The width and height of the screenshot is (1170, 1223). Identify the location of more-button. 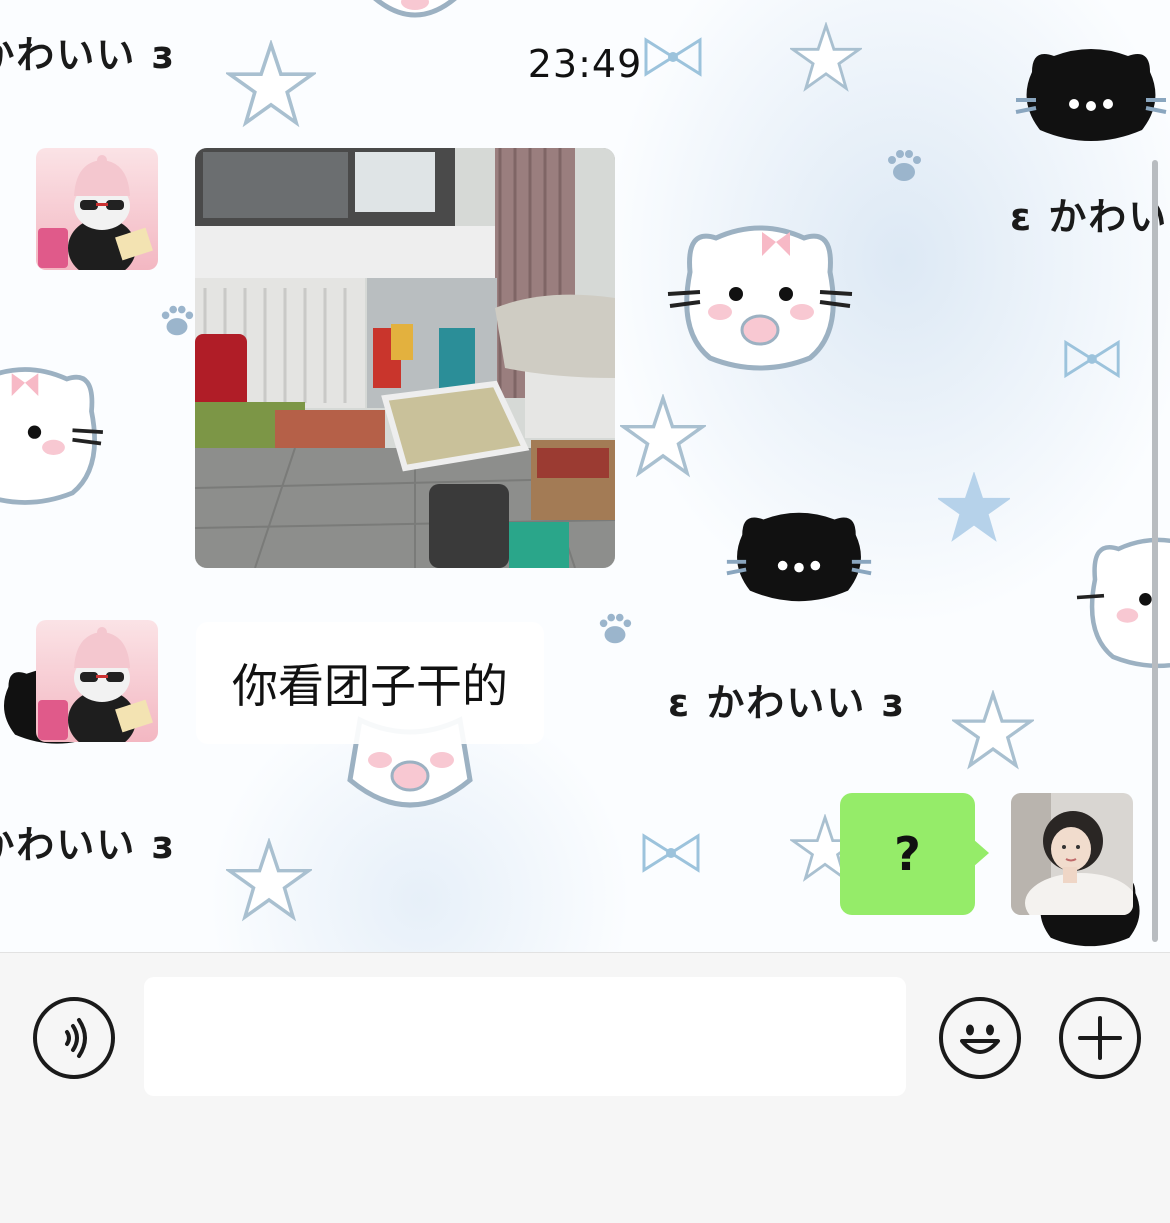
(1100, 1038).